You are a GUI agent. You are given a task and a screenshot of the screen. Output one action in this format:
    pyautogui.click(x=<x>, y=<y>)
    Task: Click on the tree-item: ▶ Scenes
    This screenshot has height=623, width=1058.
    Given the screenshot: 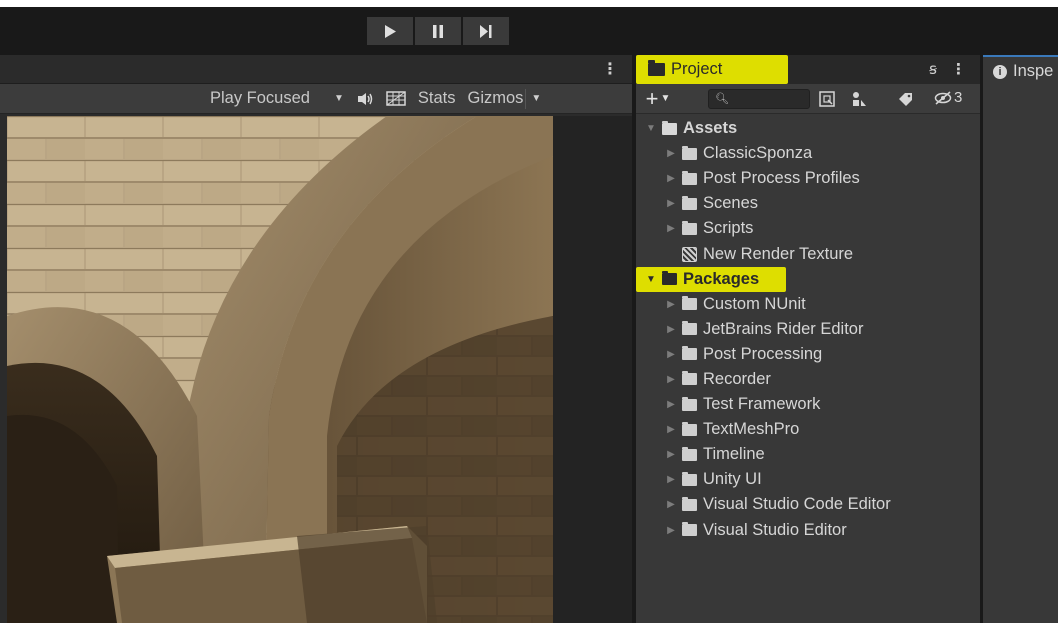 What is the action you would take?
    pyautogui.click(x=808, y=203)
    